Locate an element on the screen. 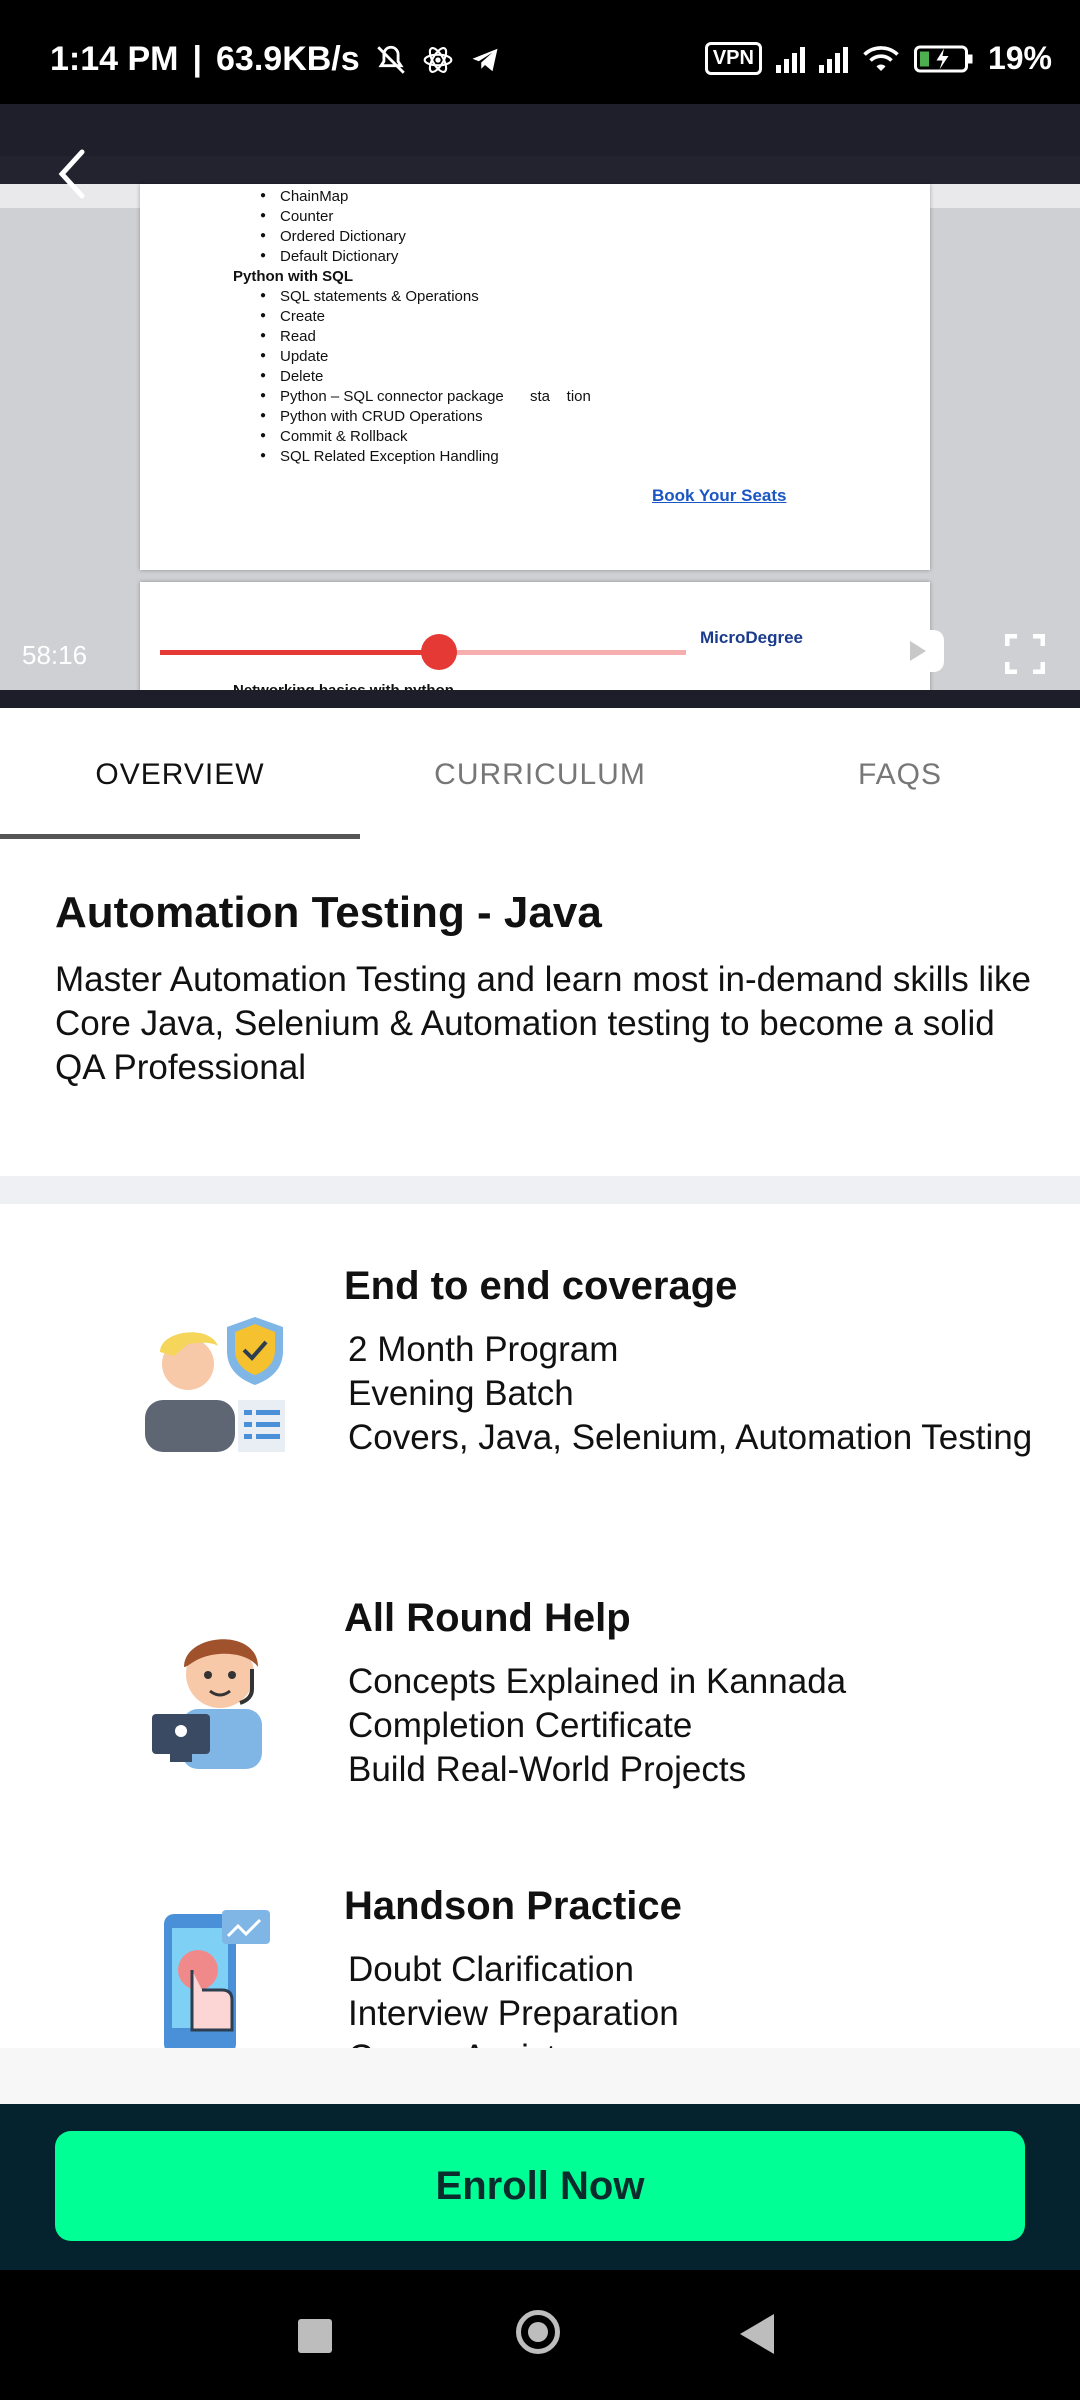 This screenshot has height=2400, width=1080. play-icon is located at coordinates (916, 651).